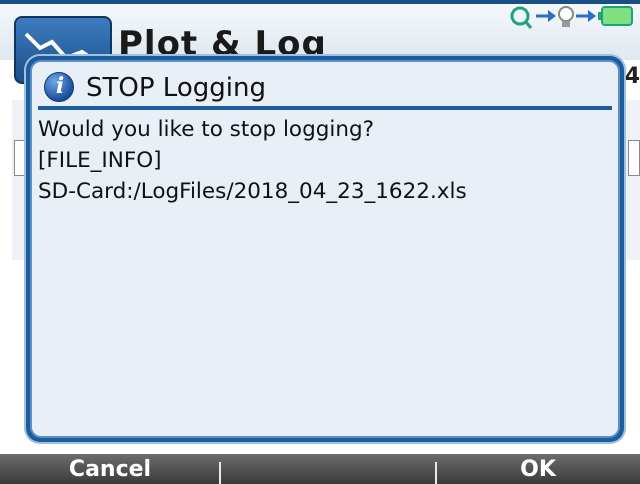 The width and height of the screenshot is (640, 484). I want to click on ok-button: OK, so click(538, 469).